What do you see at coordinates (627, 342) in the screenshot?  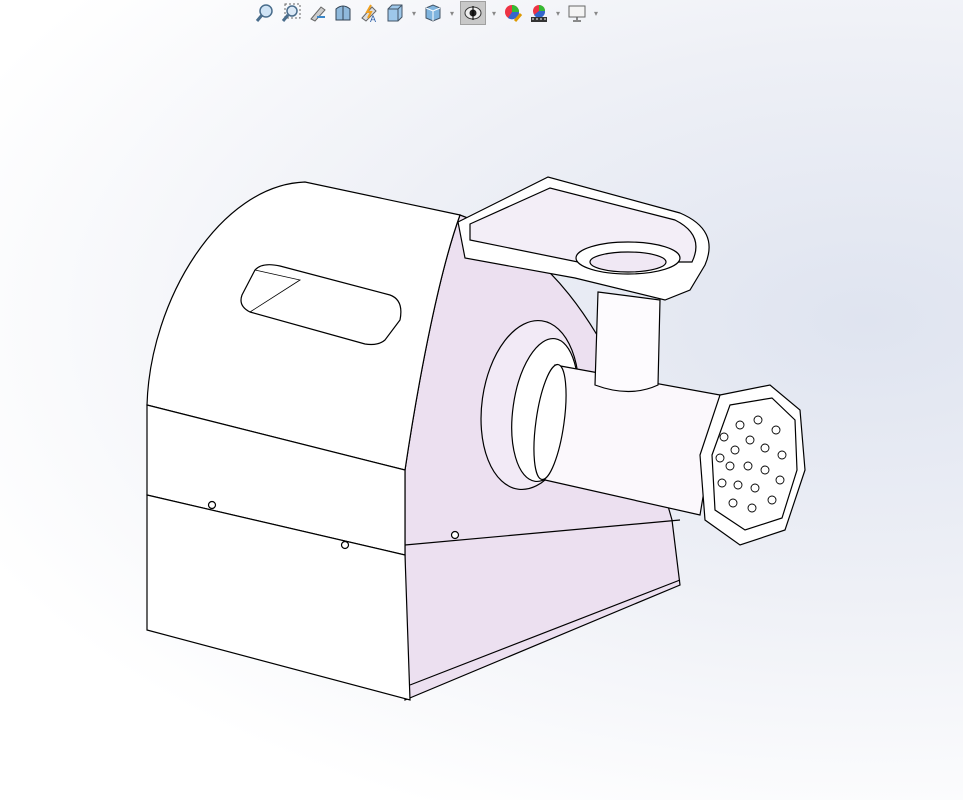 I see `hopper-neck` at bounding box center [627, 342].